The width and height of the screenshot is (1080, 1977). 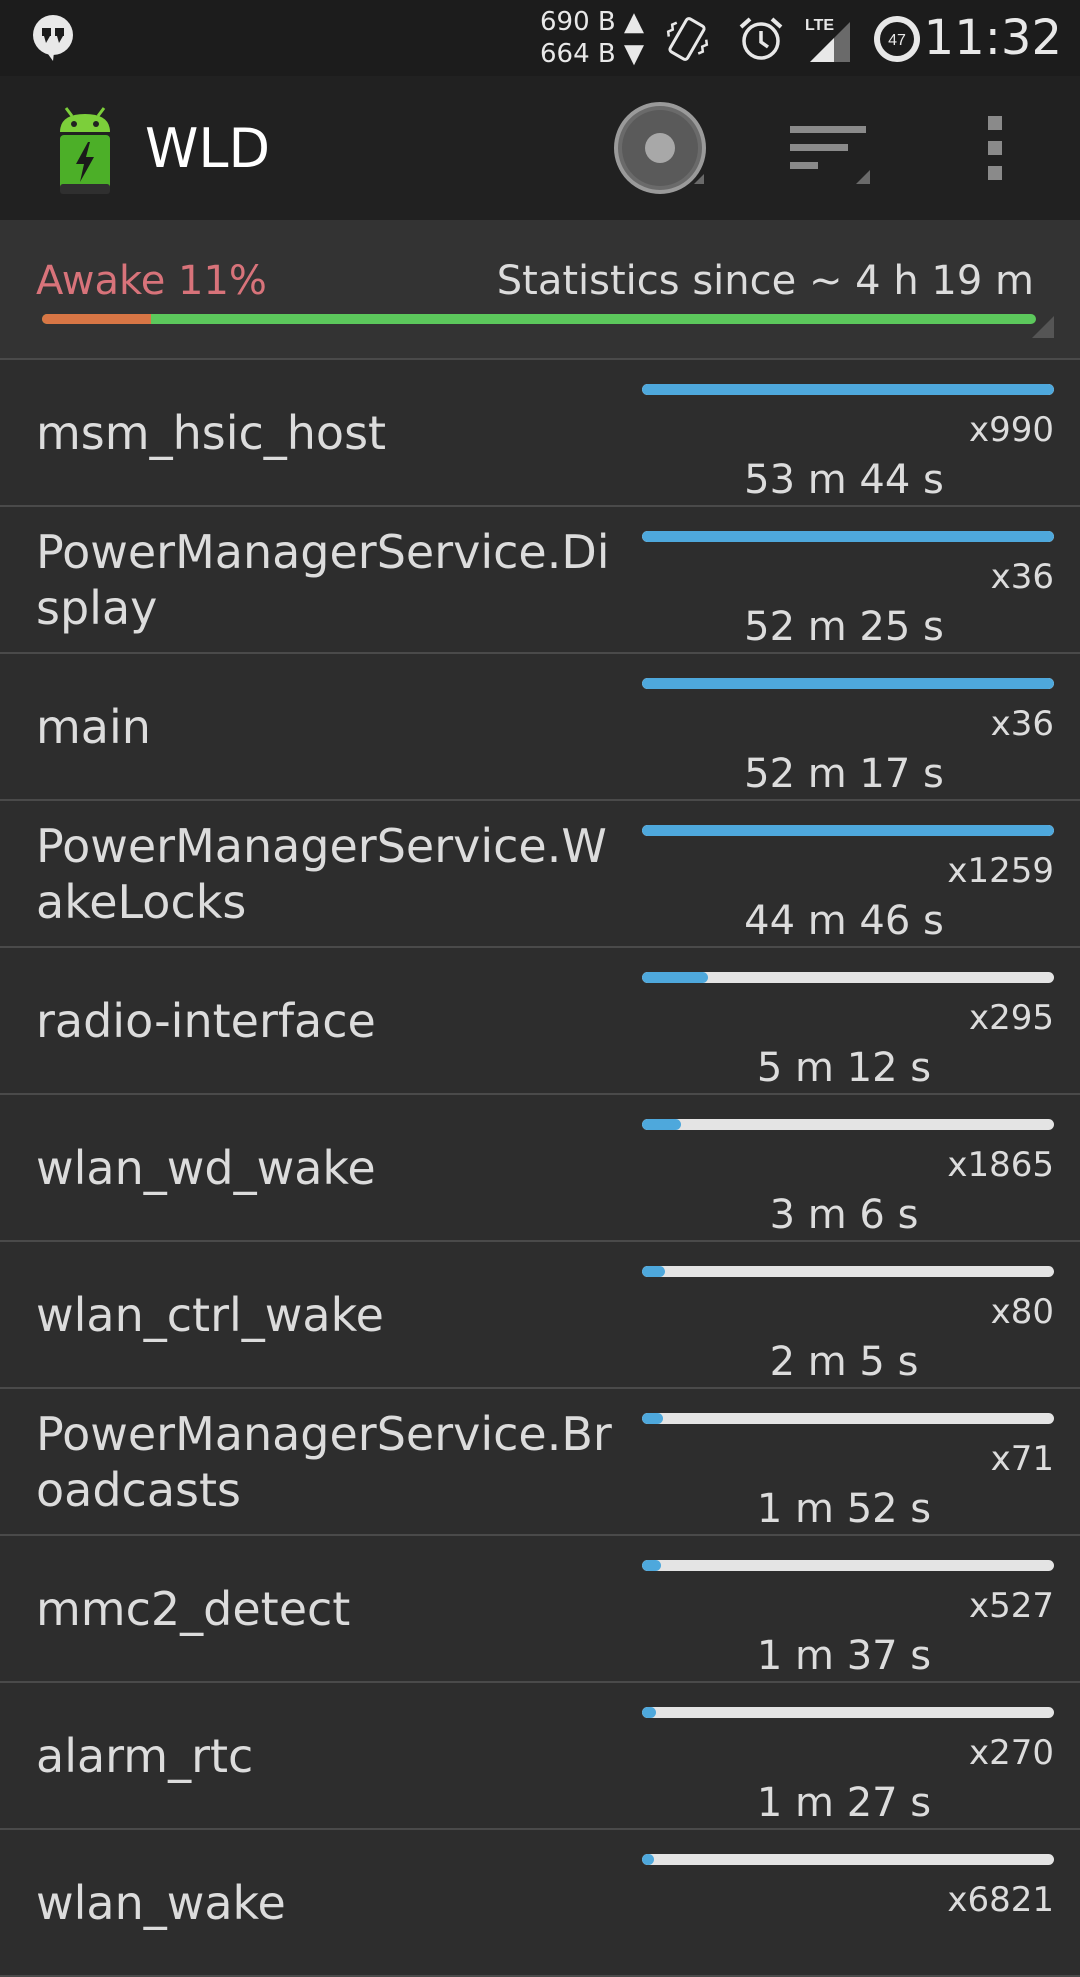 I want to click on battery-47-icon: 47, so click(x=897, y=39).